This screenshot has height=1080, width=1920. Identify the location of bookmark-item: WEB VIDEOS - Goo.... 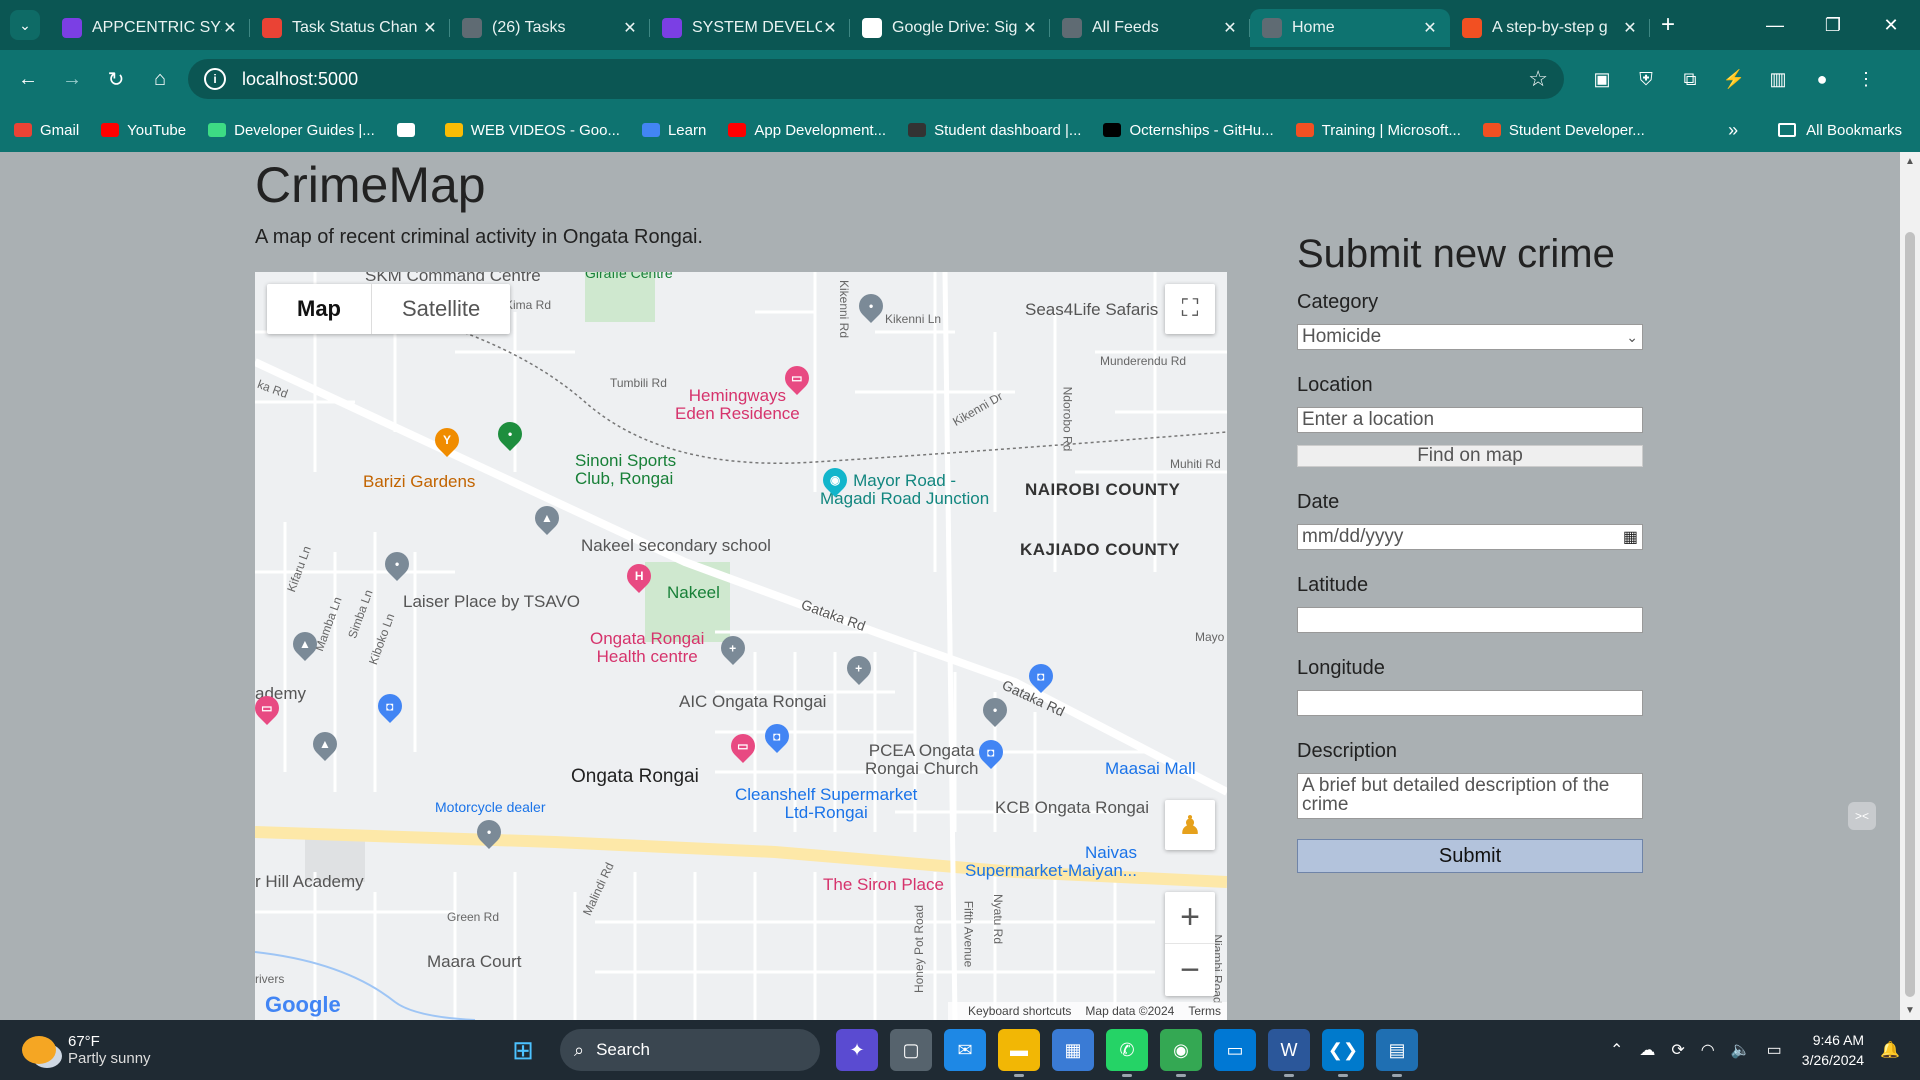
(532, 130).